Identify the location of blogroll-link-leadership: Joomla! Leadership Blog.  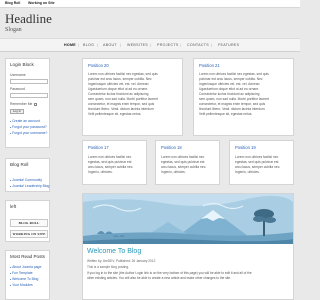
(29, 186).